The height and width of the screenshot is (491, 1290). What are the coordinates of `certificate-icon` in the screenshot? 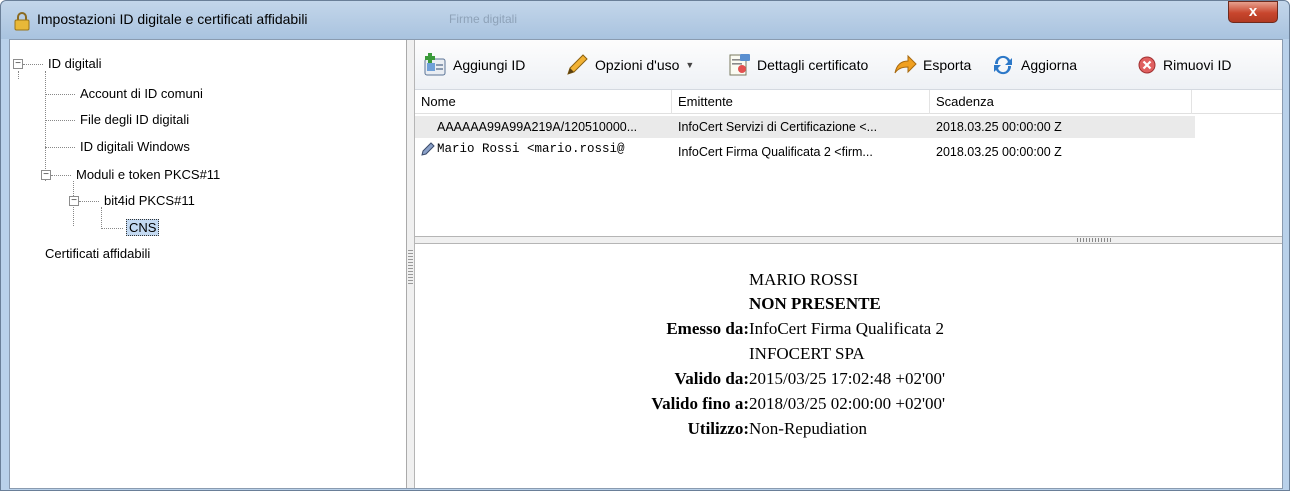 It's located at (739, 65).